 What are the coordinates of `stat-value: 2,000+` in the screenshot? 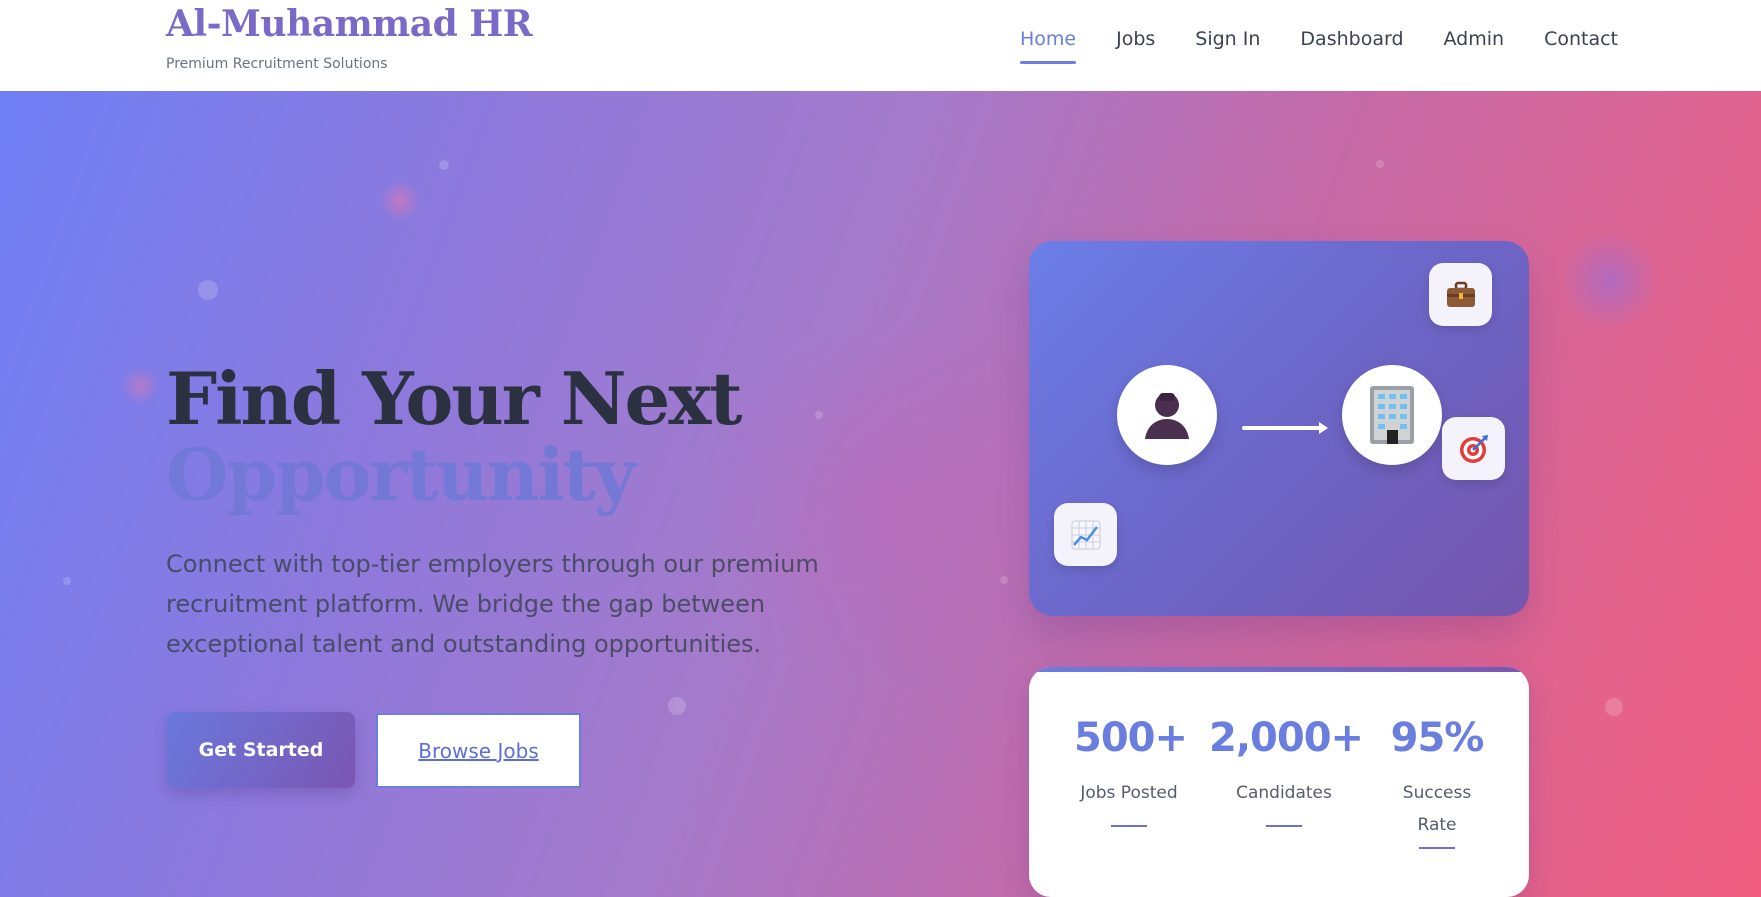 It's located at (1286, 738).